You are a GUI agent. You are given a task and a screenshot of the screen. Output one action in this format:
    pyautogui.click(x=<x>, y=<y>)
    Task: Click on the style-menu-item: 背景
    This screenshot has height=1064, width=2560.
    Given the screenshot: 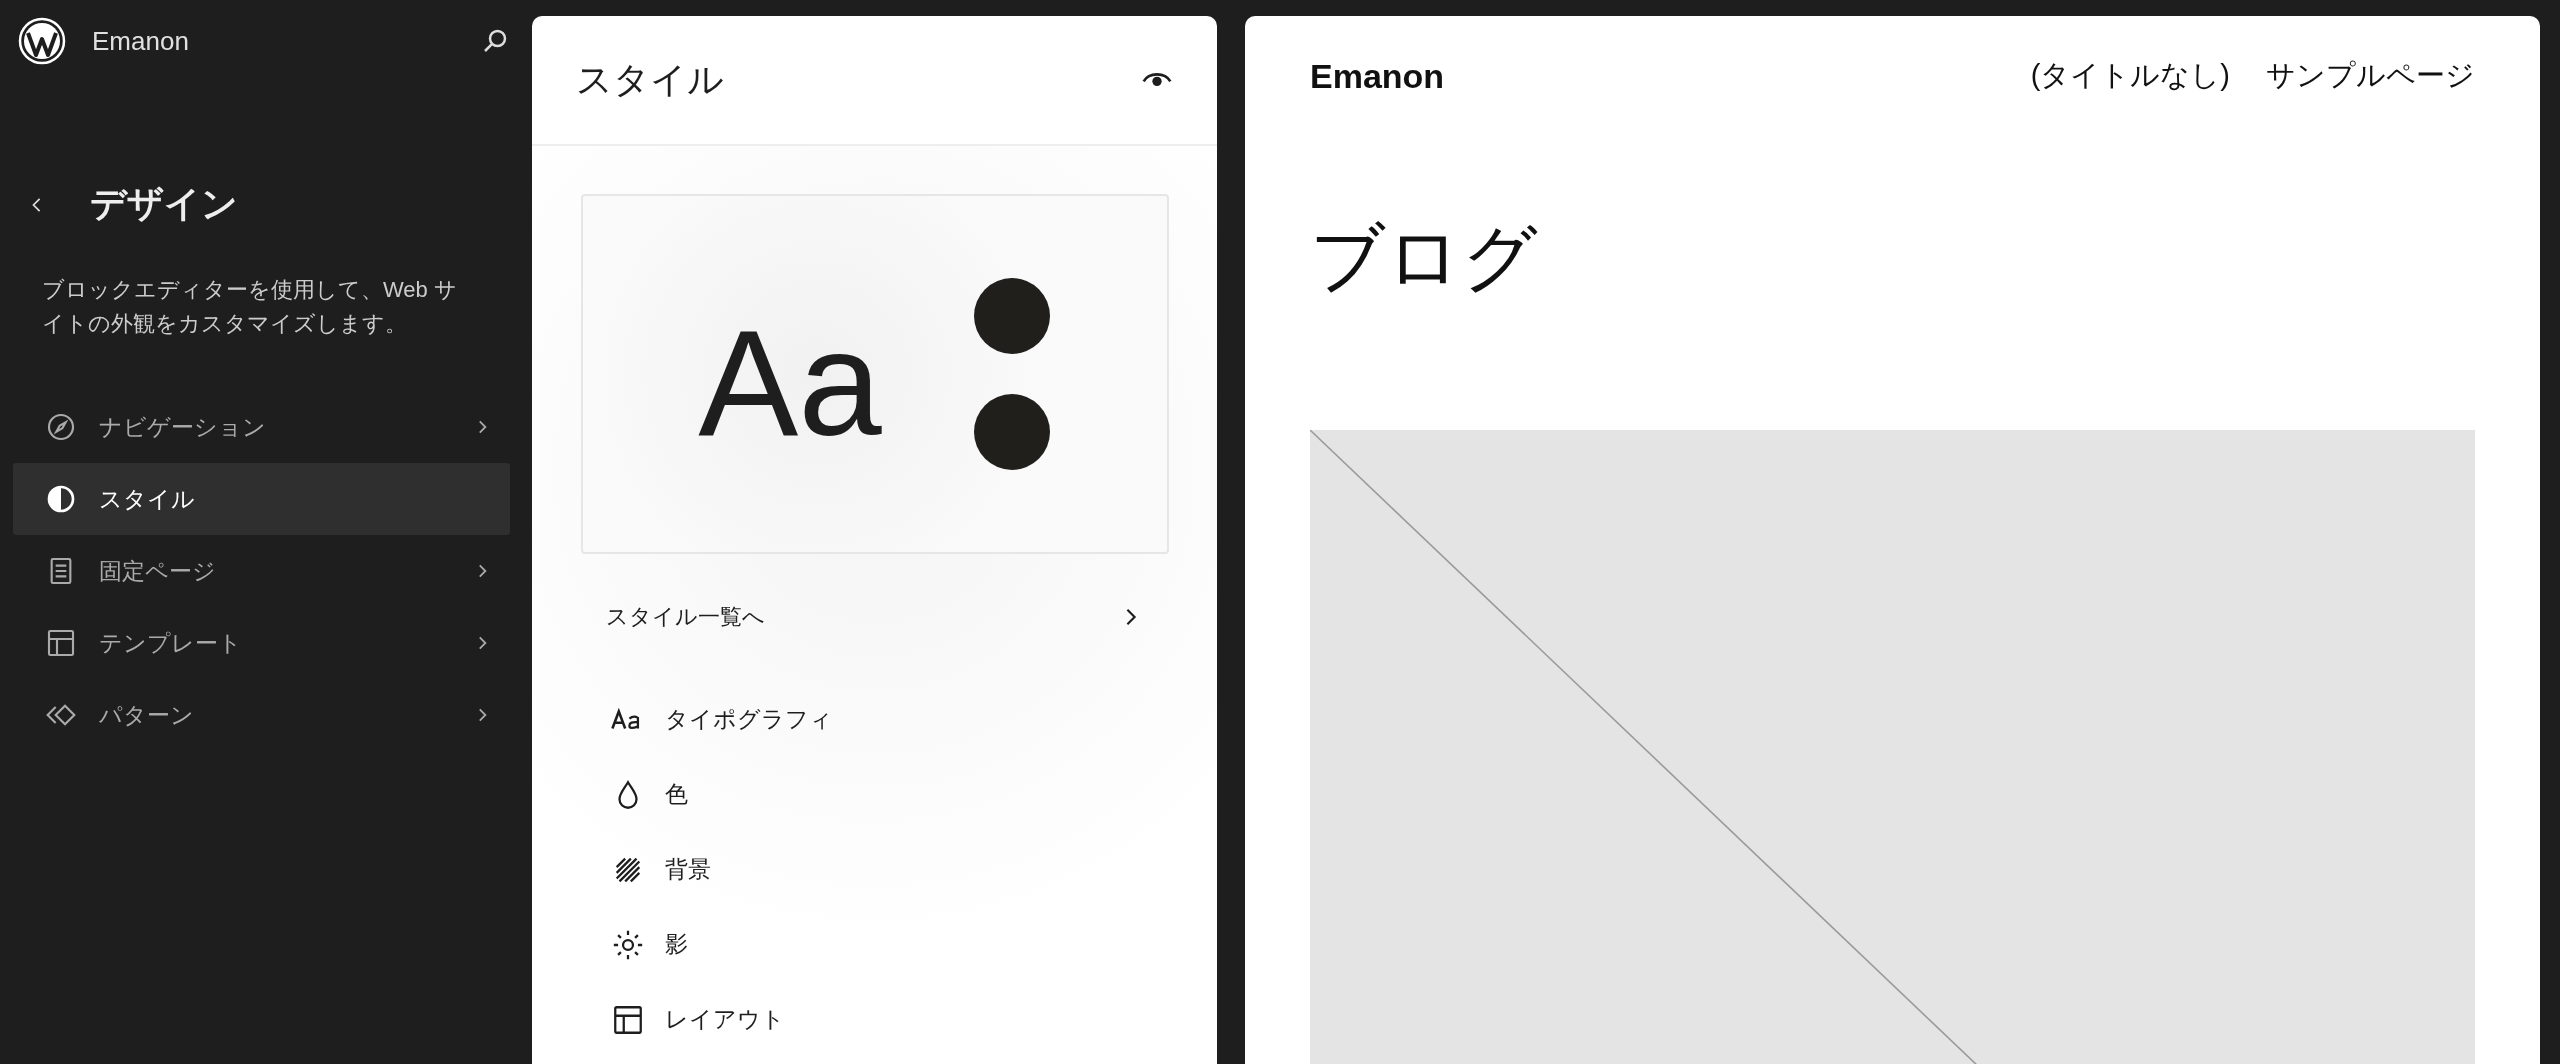 What is the action you would take?
    pyautogui.click(x=875, y=869)
    